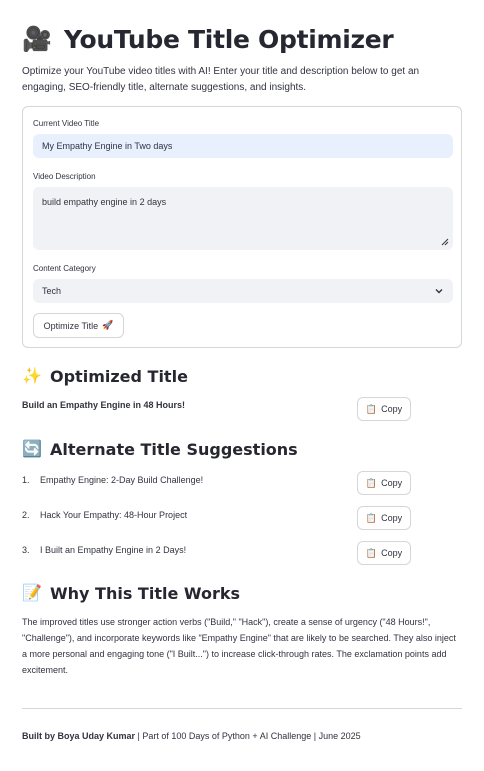 This screenshot has height=771, width=484. What do you see at coordinates (37, 39) in the screenshot?
I see `film-camera-icon: 🎥` at bounding box center [37, 39].